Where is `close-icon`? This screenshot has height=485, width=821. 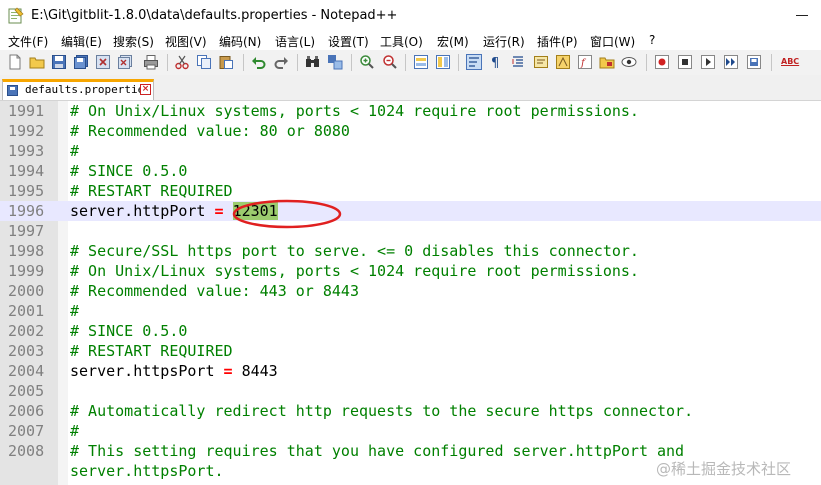 close-icon is located at coordinates (103, 62).